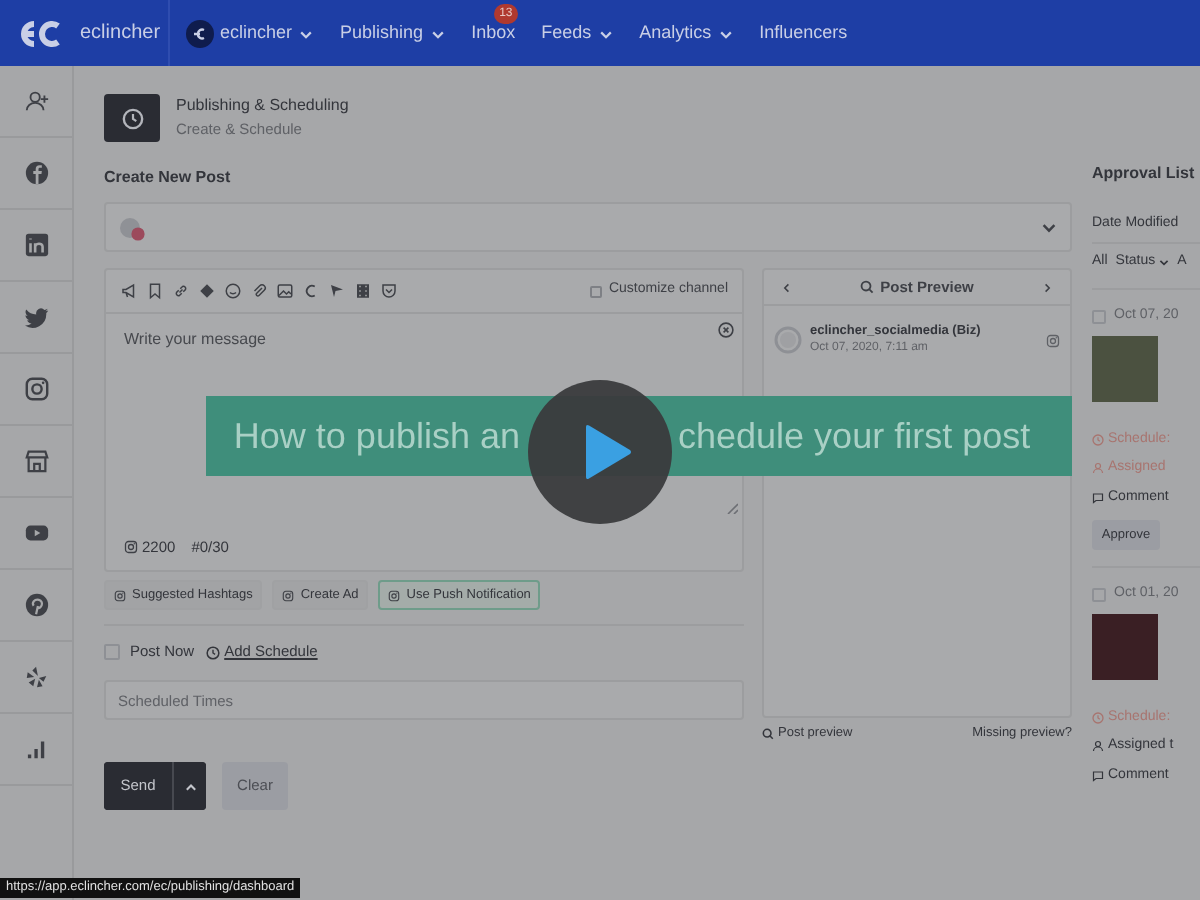 Image resolution: width=1200 pixels, height=900 pixels. I want to click on nav-item: Inbox, so click(493, 33).